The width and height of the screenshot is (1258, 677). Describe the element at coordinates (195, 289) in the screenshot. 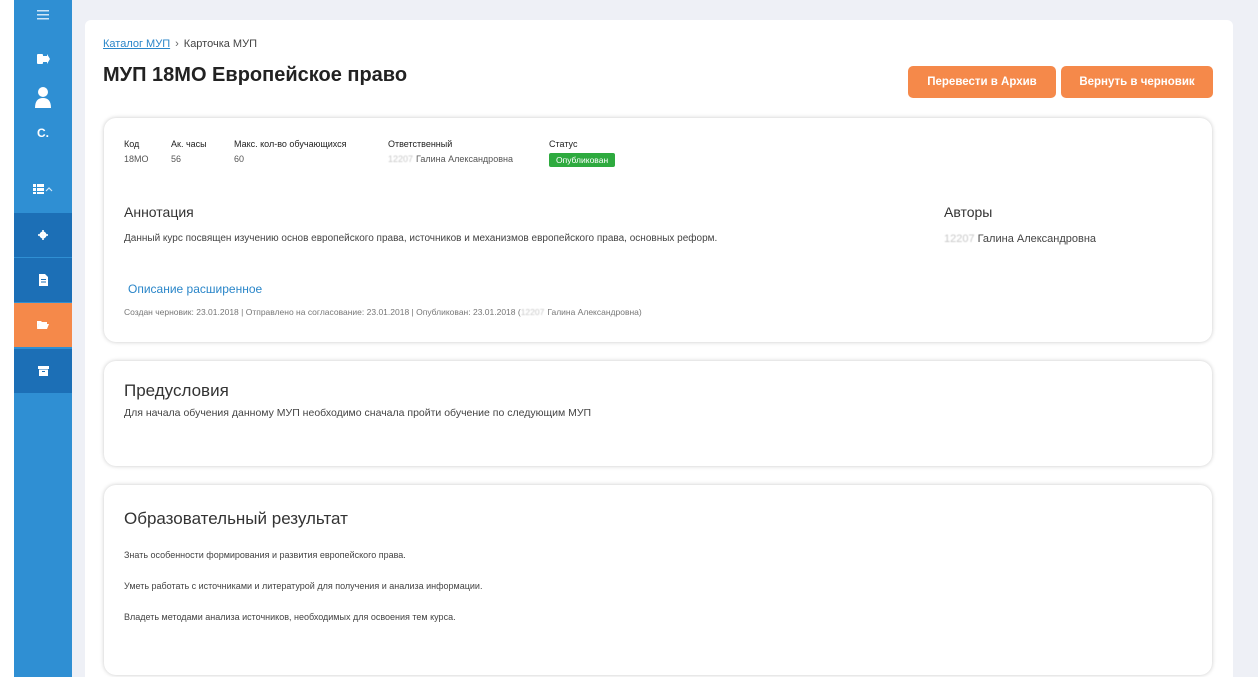

I see `extended-description-link: Описание расширенное` at that location.